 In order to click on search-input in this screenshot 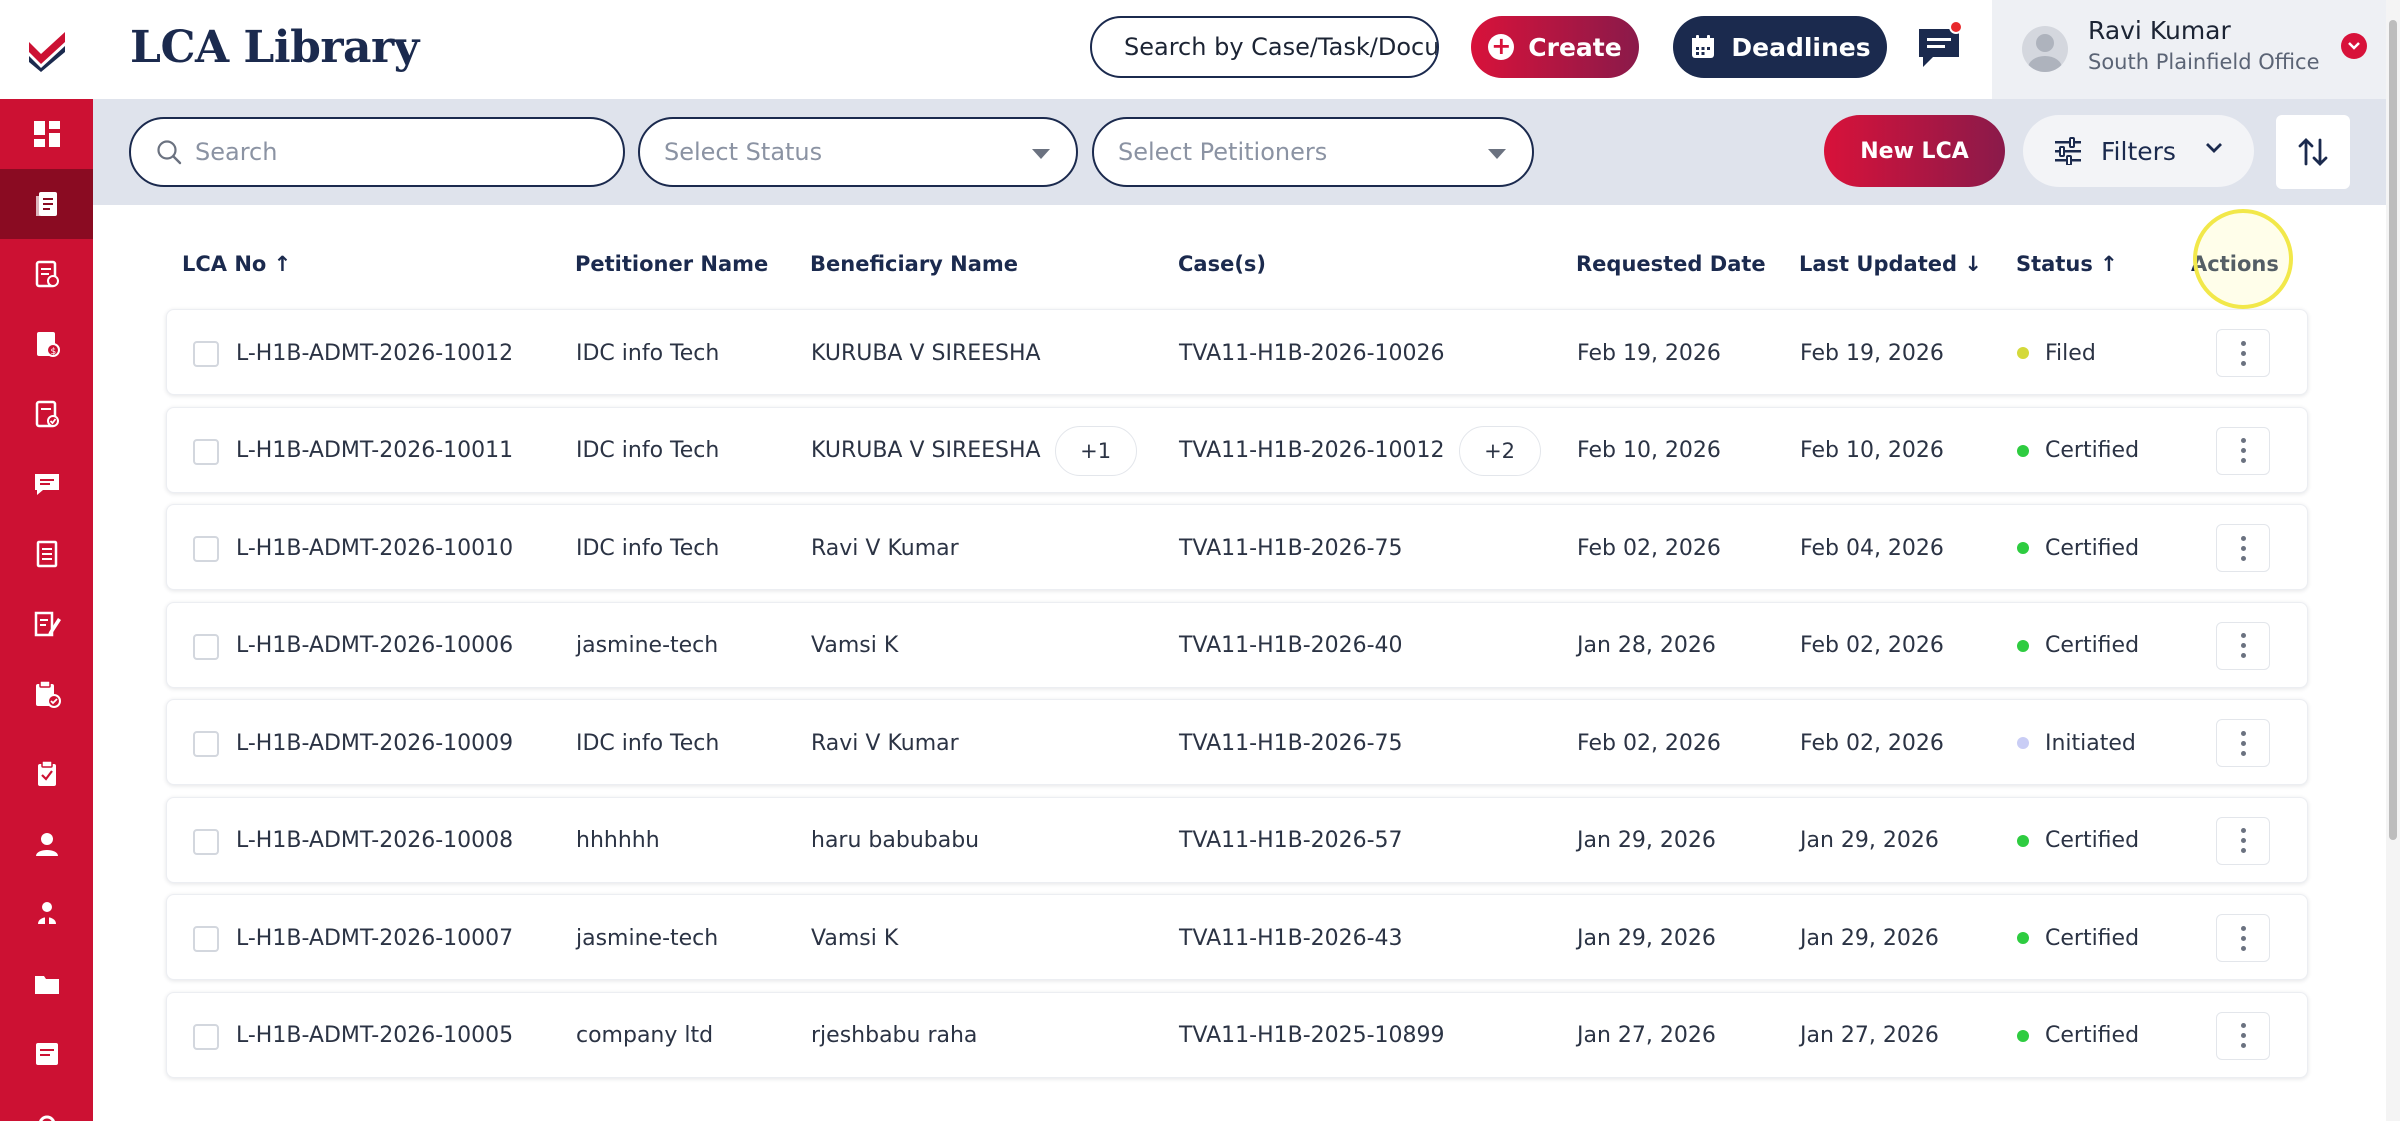, I will do `click(385, 152)`.